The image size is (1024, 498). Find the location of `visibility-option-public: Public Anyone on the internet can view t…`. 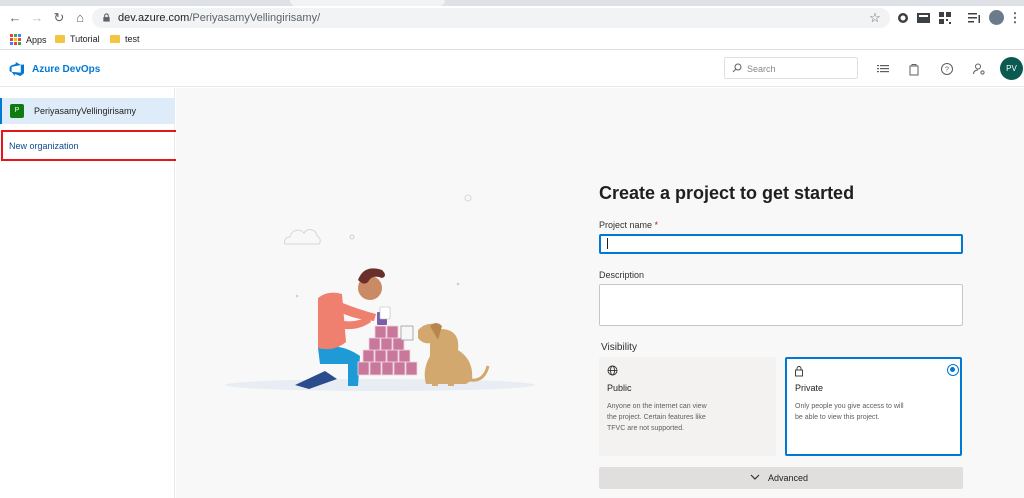

visibility-option-public: Public Anyone on the internet can view t… is located at coordinates (687, 406).